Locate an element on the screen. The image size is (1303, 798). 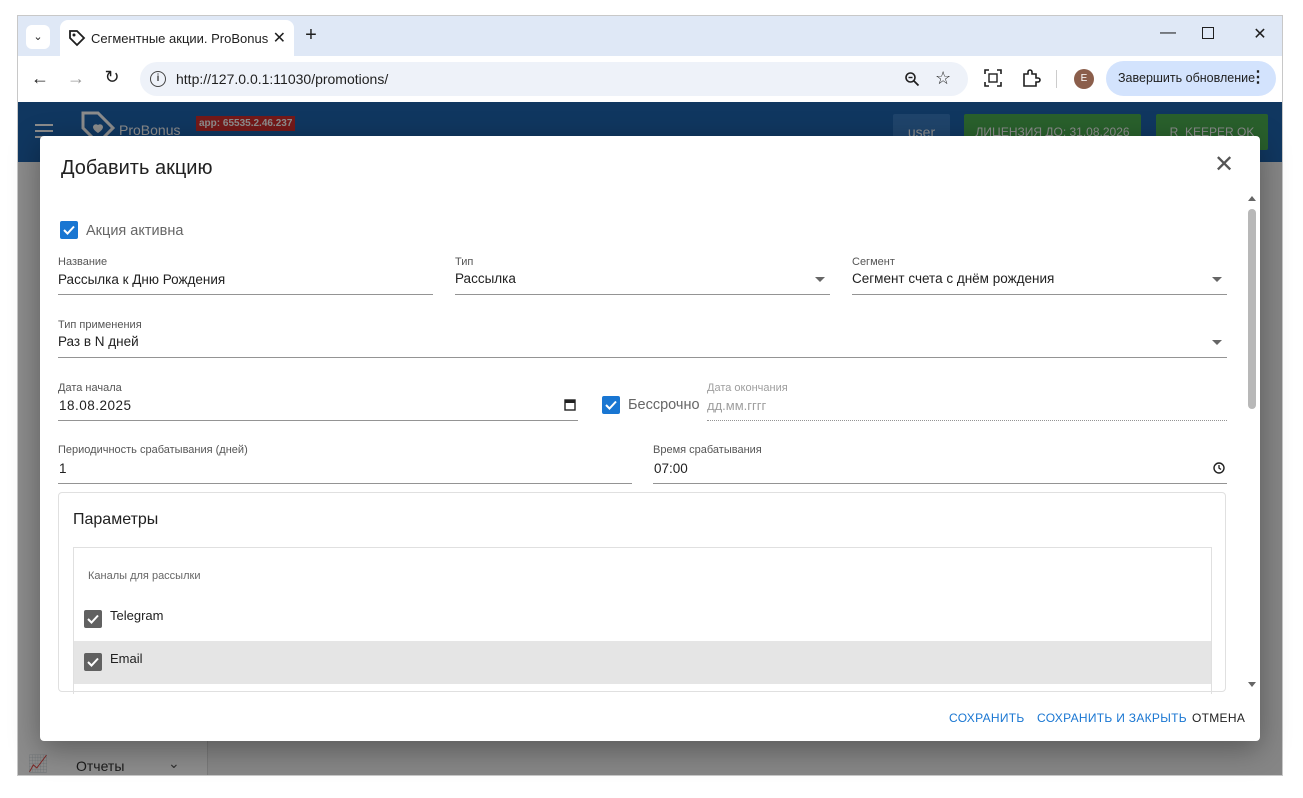
save-and-close-button: СОХРАНИТЬ И ЗАКРЫТЬ is located at coordinates (1112, 718).